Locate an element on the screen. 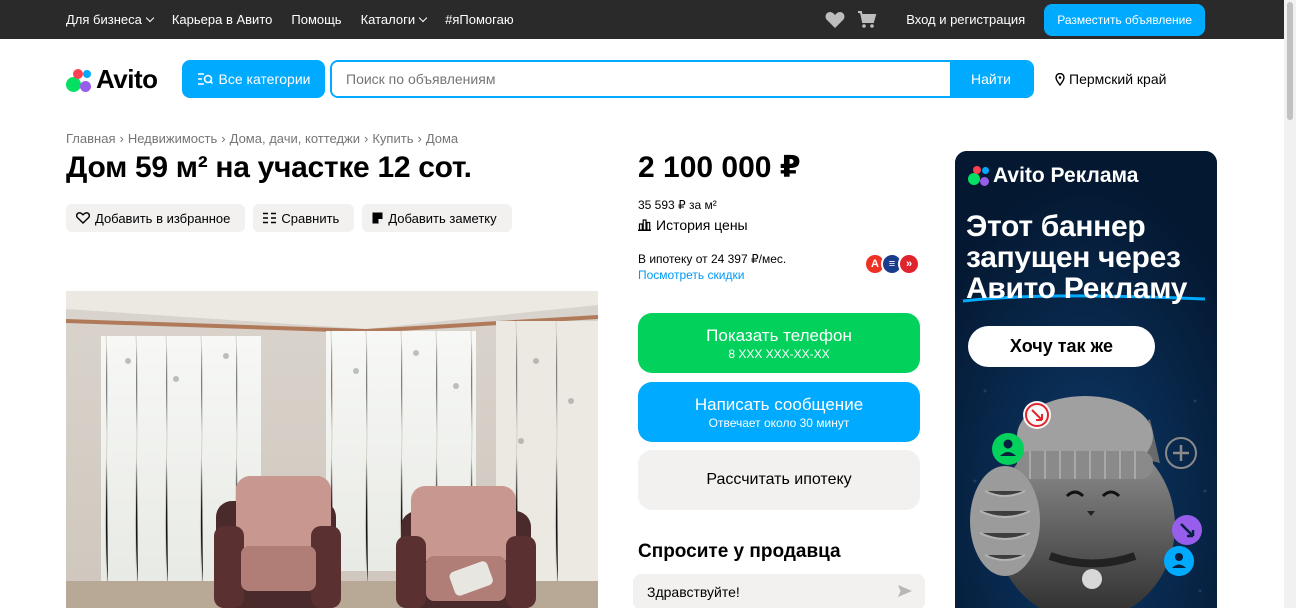 The image size is (1296, 608). breadcrumb-realty: Недвижимость is located at coordinates (172, 138).